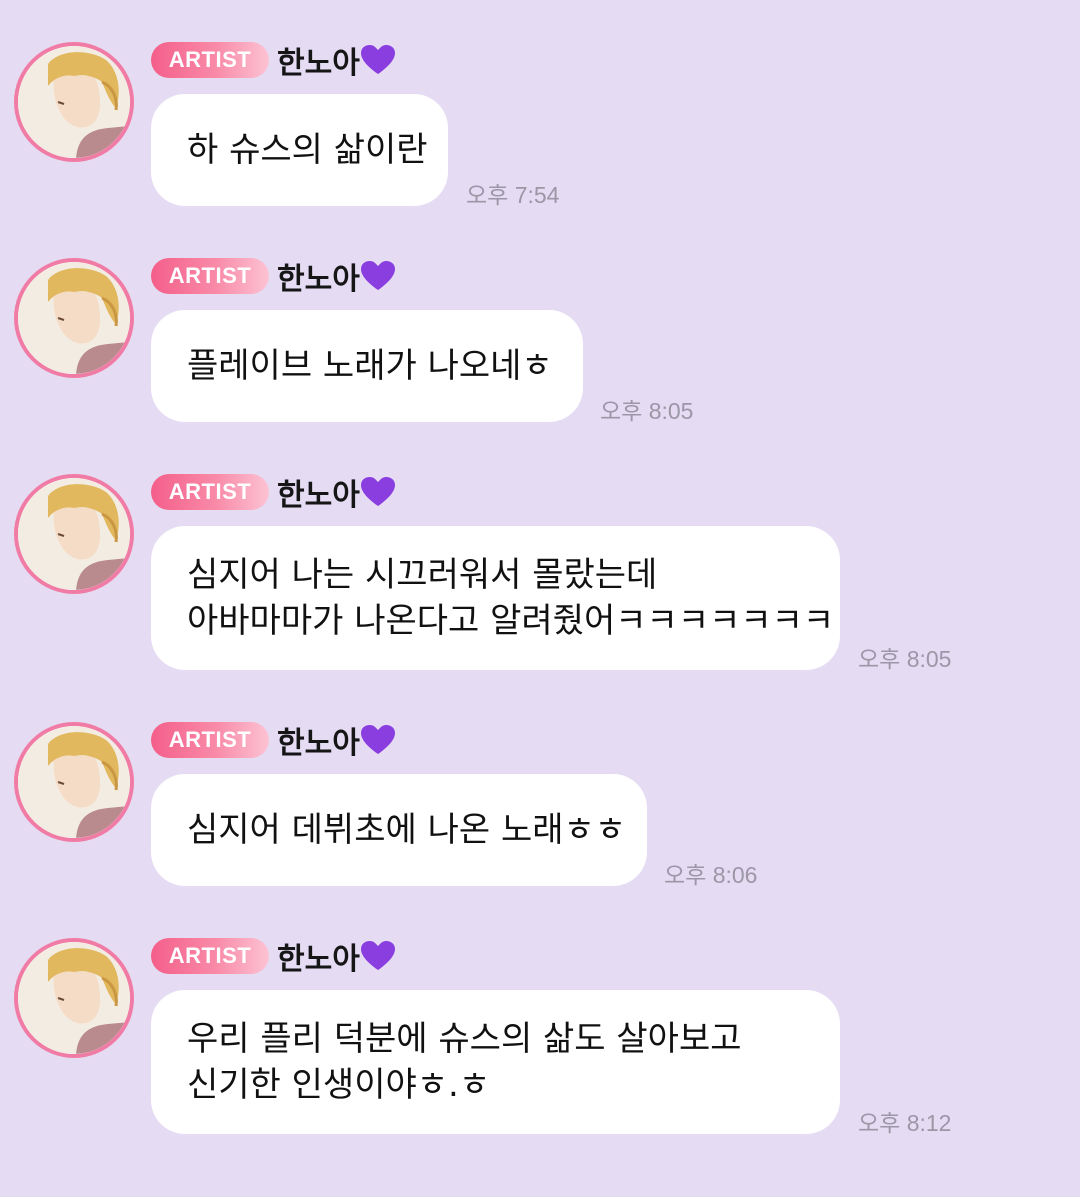 The height and width of the screenshot is (1197, 1080). What do you see at coordinates (339, 1085) in the screenshot?
I see `message-text: 신기한 인생이야ㅎ.ㅎ` at bounding box center [339, 1085].